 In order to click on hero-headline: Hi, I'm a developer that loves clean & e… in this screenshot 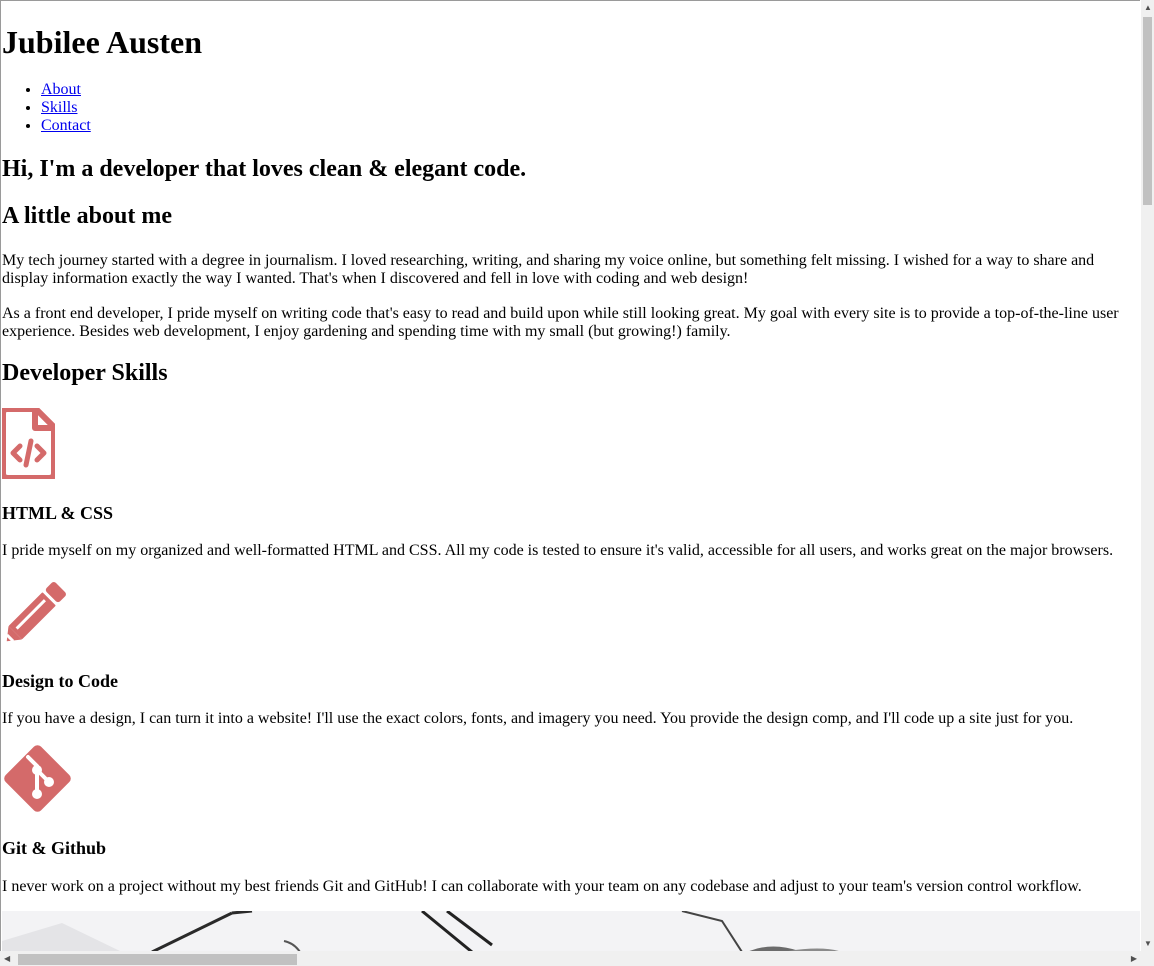, I will do `click(264, 169)`.